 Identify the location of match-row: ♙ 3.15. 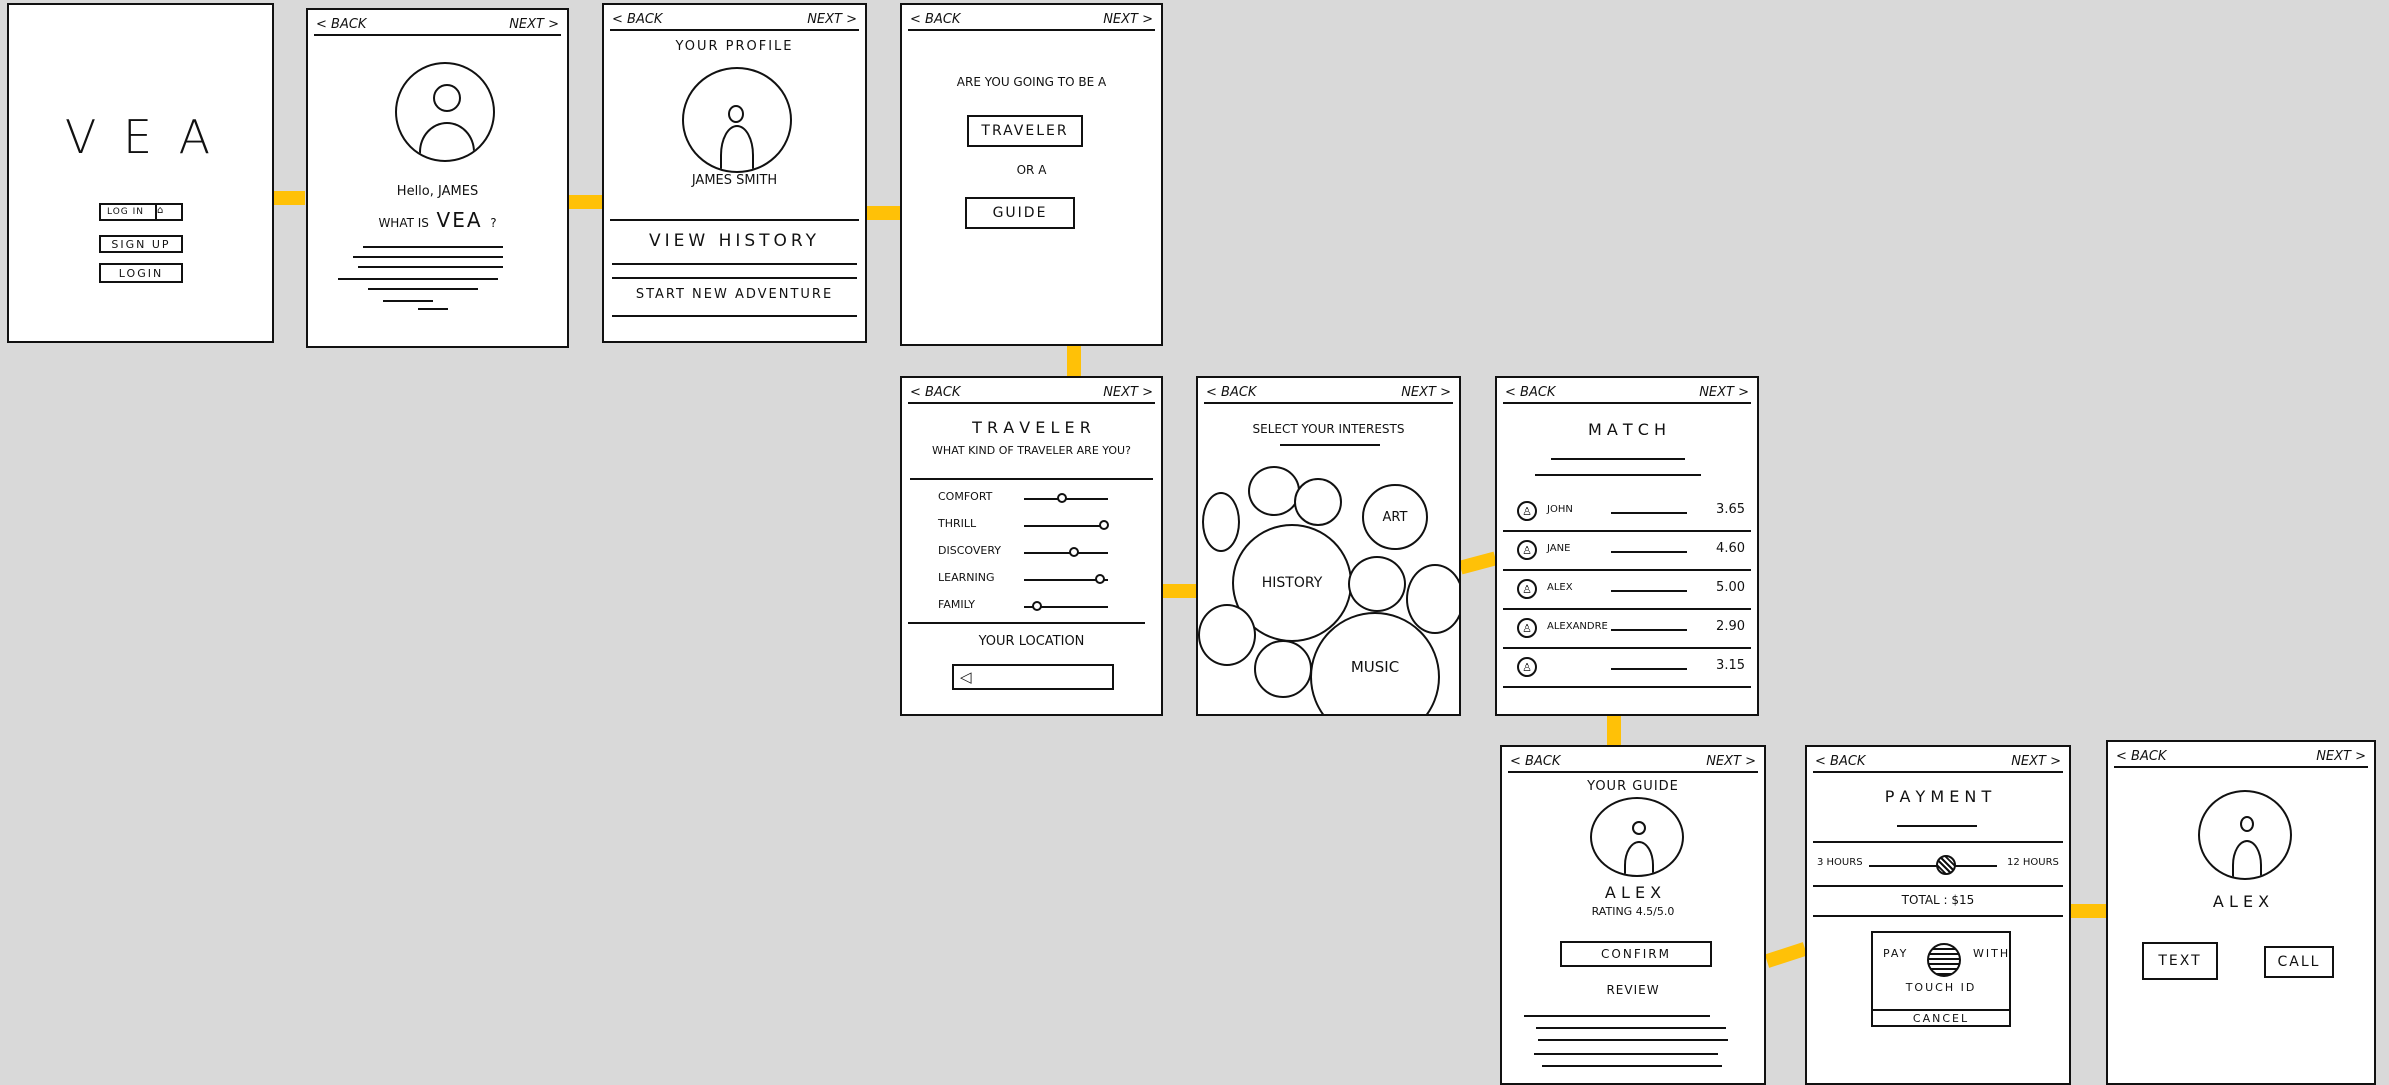
(1627, 668).